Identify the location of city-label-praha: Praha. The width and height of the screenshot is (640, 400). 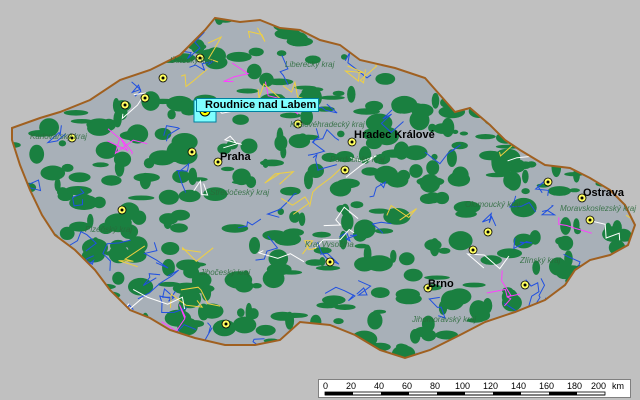
(235, 157).